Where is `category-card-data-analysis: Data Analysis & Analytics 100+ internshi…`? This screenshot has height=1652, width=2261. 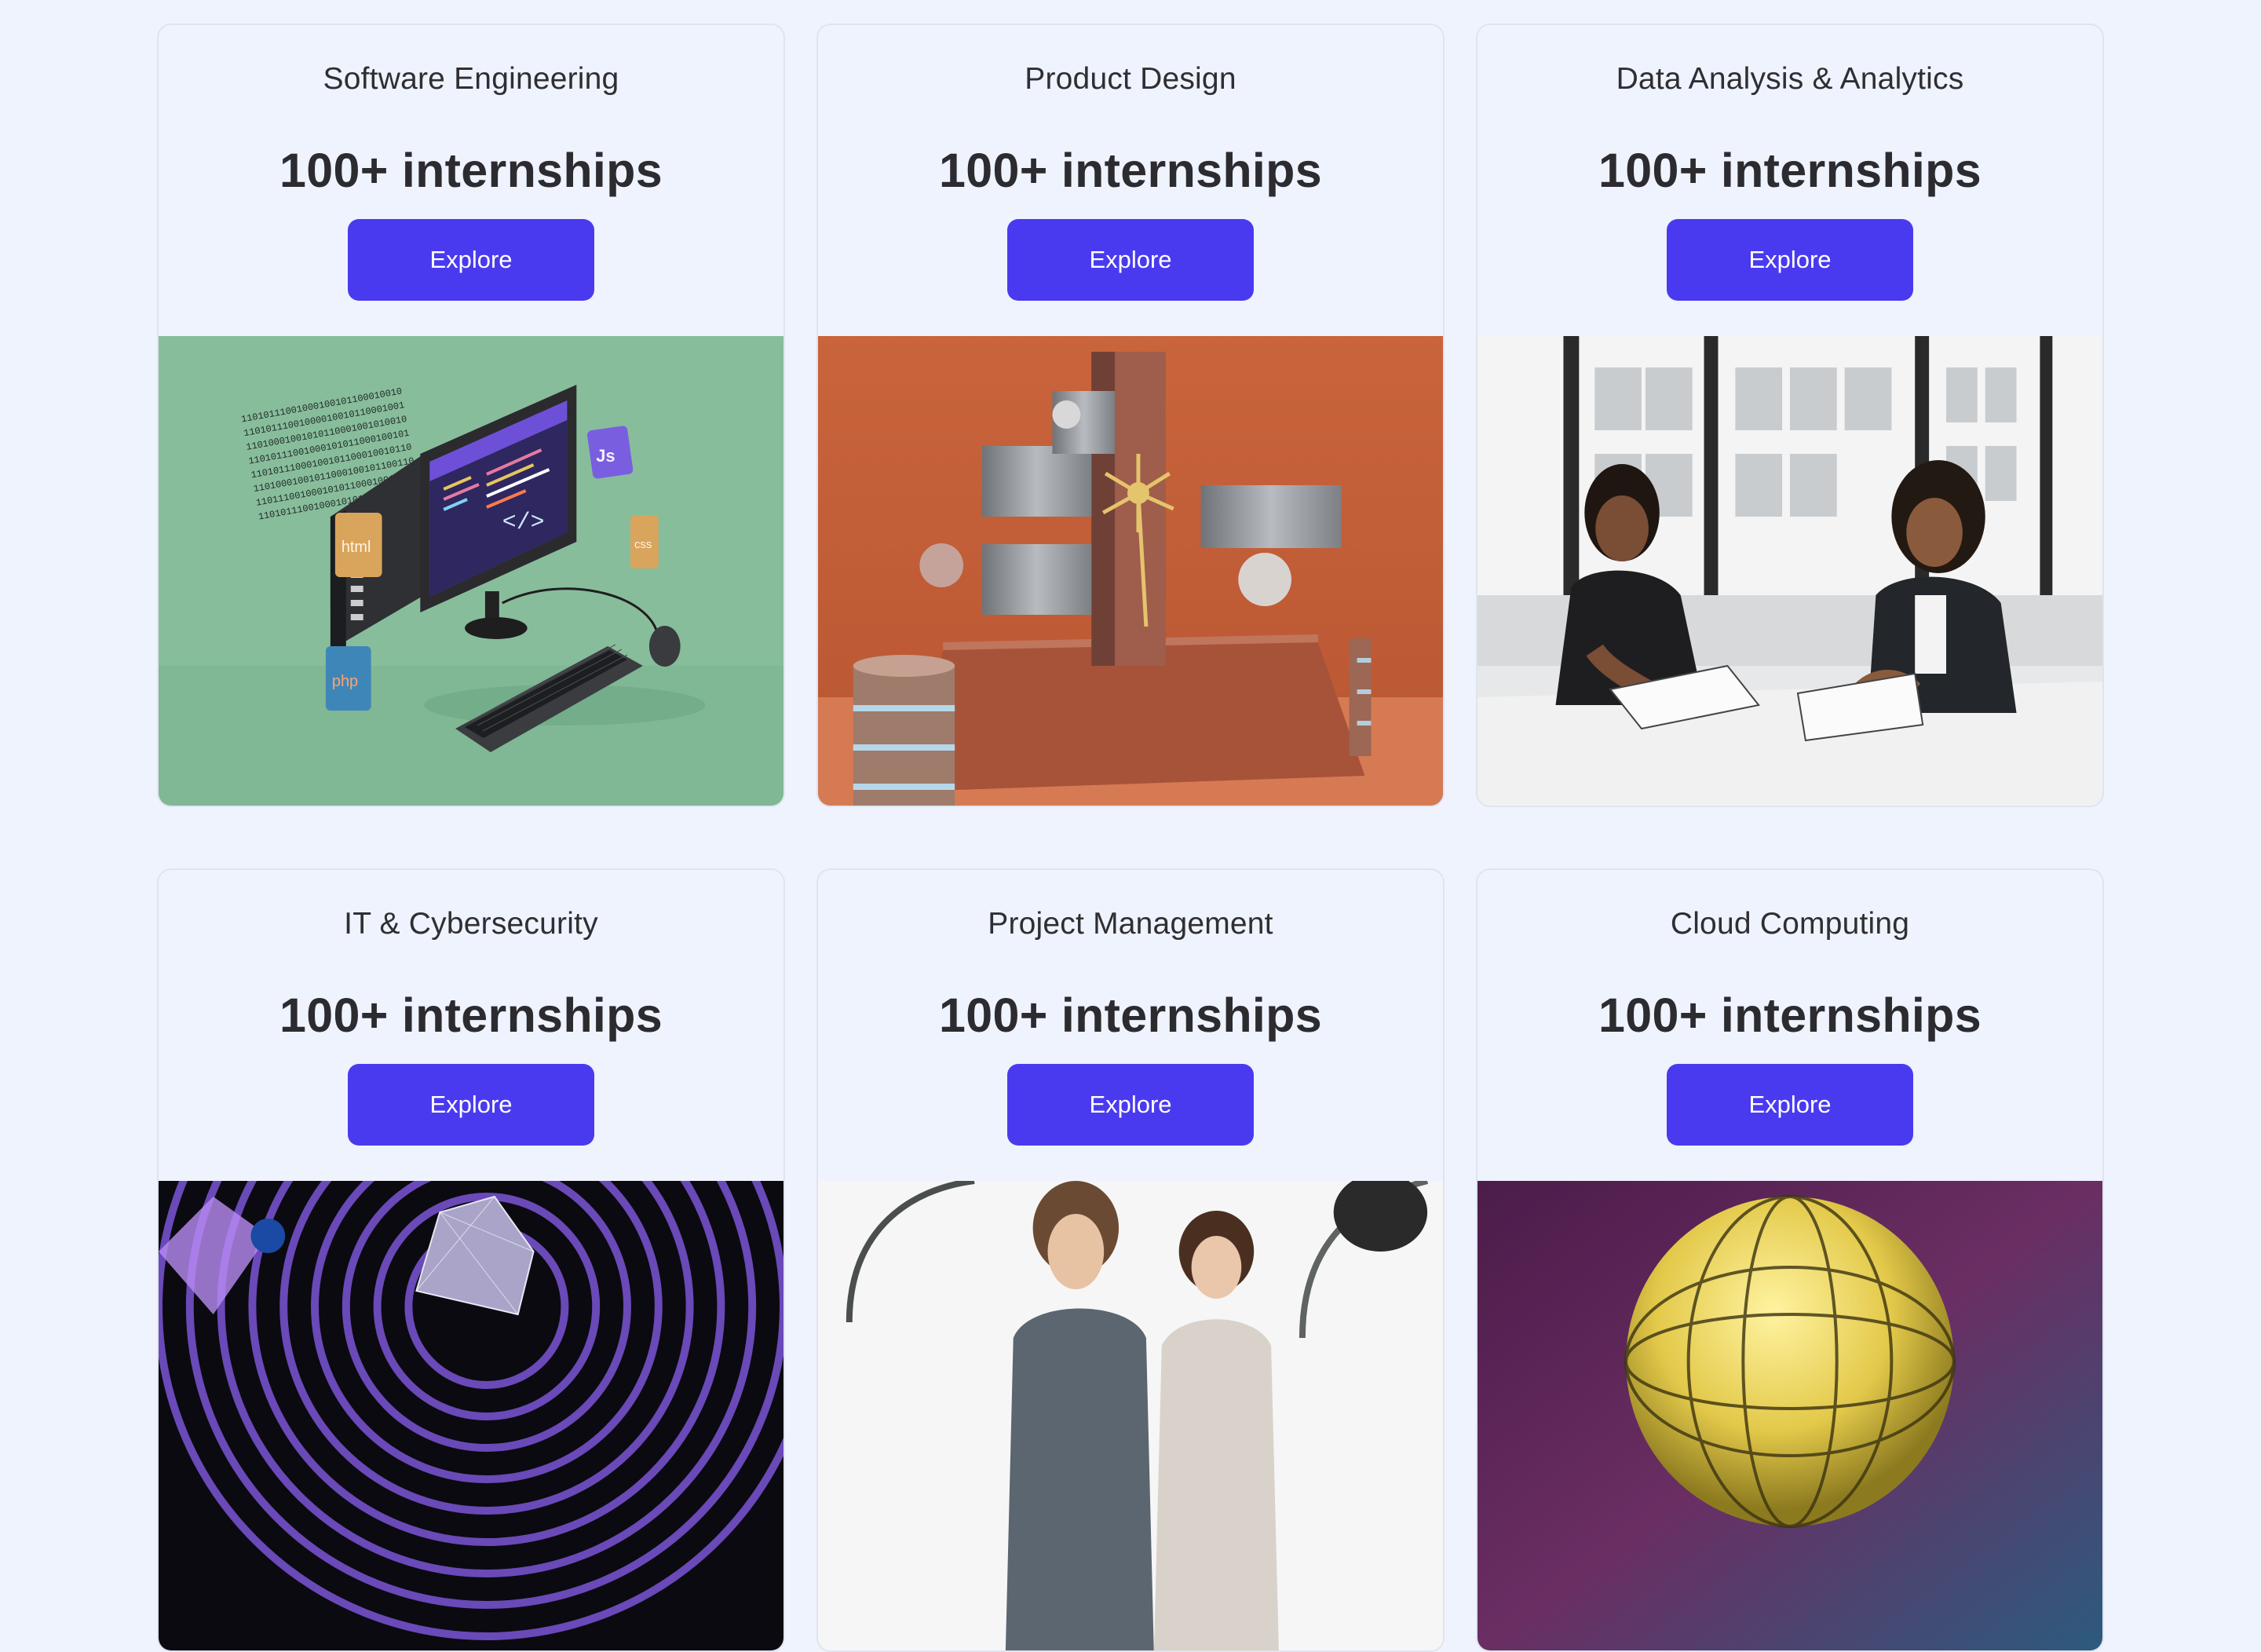
category-card-data-analysis: Data Analysis & Analytics 100+ internshi… is located at coordinates (1790, 415).